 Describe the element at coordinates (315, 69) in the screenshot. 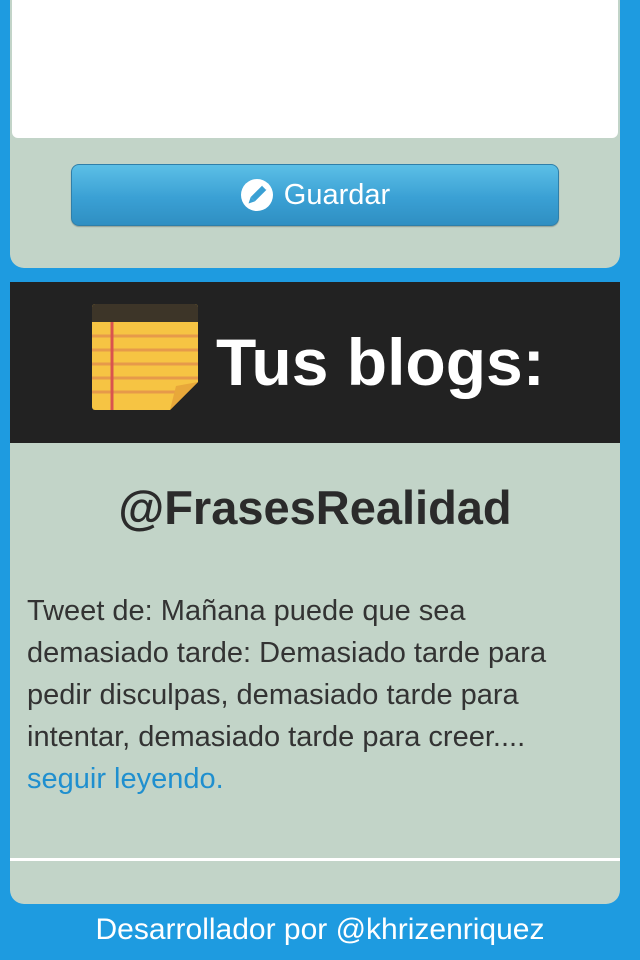

I see `compose-textarea` at that location.